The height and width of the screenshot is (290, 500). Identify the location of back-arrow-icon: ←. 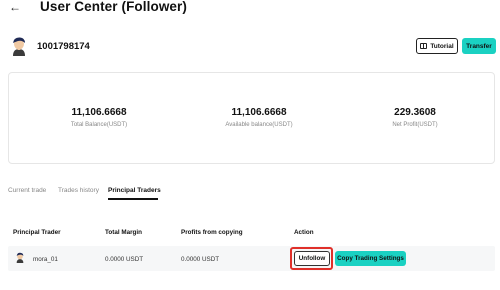
(15, 7).